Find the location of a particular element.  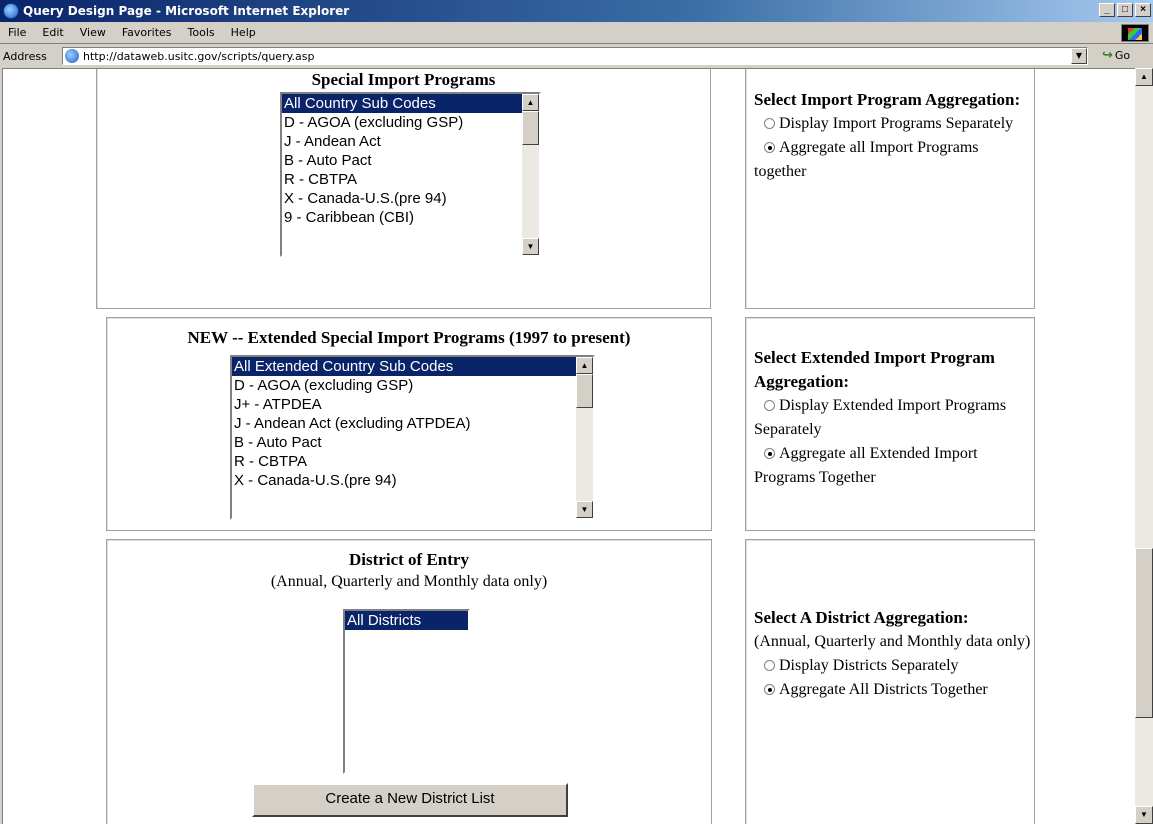

aggregate-all-extended-radio is located at coordinates (769, 453).